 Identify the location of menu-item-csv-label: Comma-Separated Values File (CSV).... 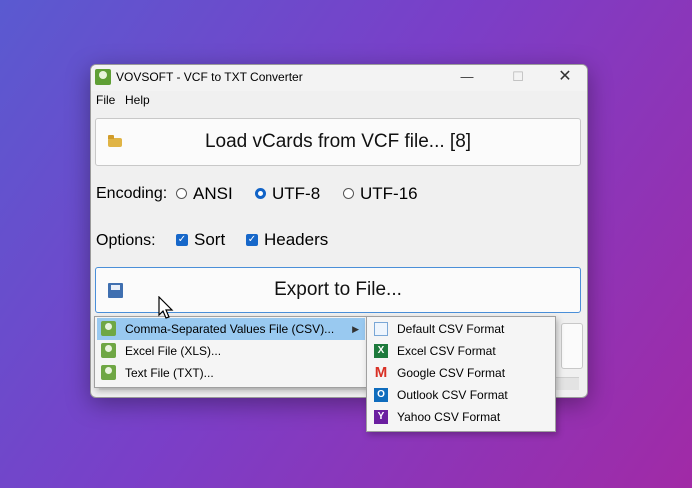
(230, 329).